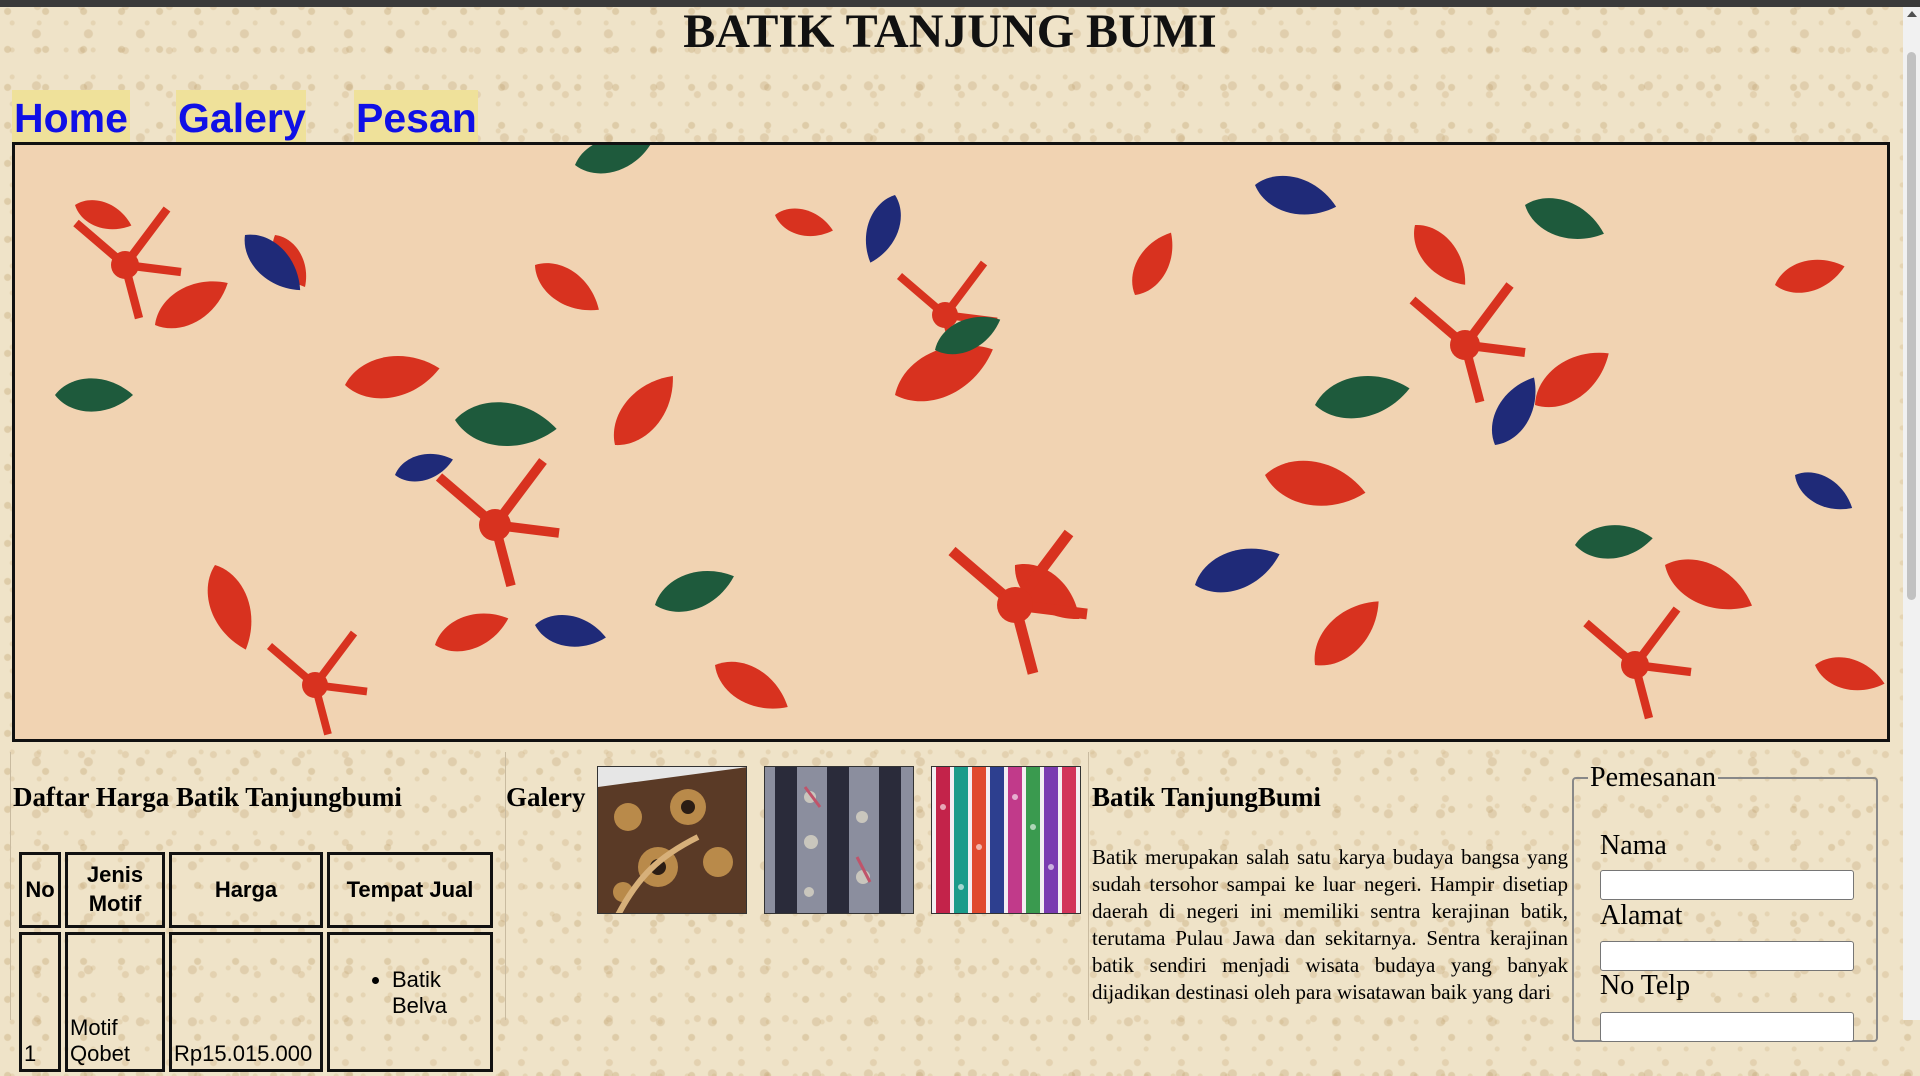 The height and width of the screenshot is (1076, 1920). What do you see at coordinates (241, 116) in the screenshot?
I see `nav-link-galery: Galery` at bounding box center [241, 116].